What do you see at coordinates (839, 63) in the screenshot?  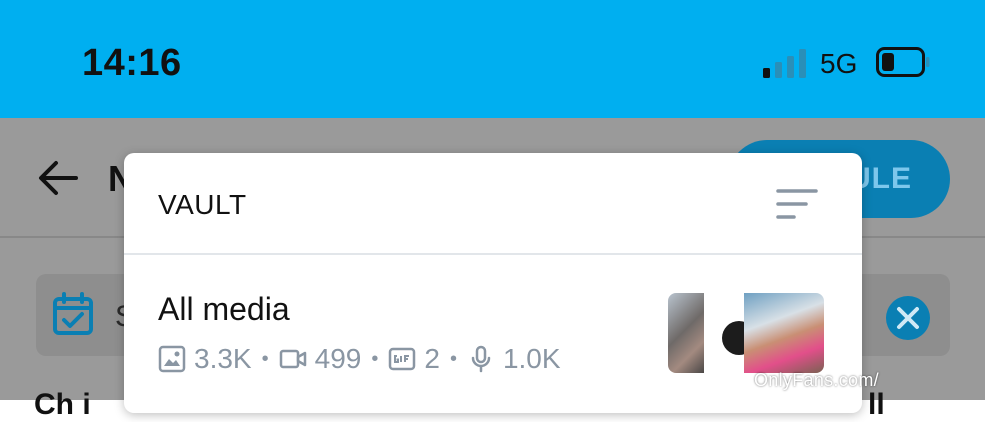 I see `network-type: 5G` at bounding box center [839, 63].